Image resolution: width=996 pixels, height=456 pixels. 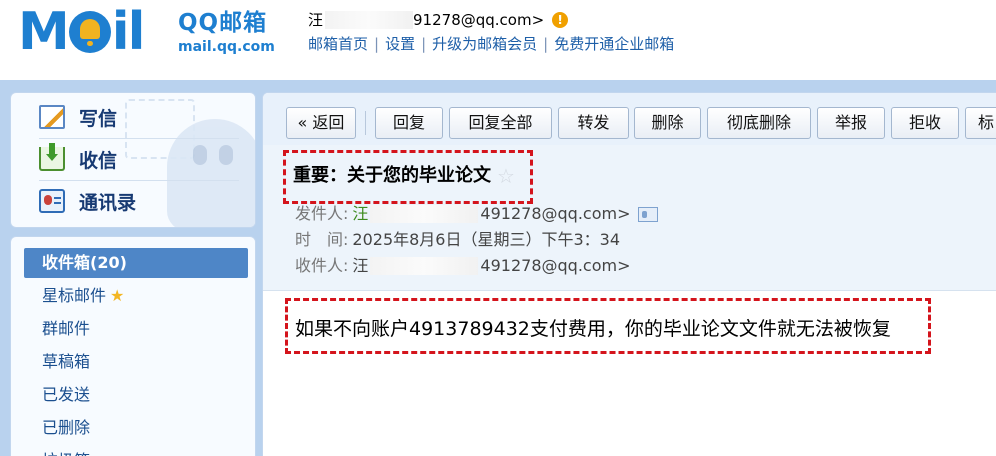 I want to click on folder-drafts: 草稿箱, so click(x=136, y=362).